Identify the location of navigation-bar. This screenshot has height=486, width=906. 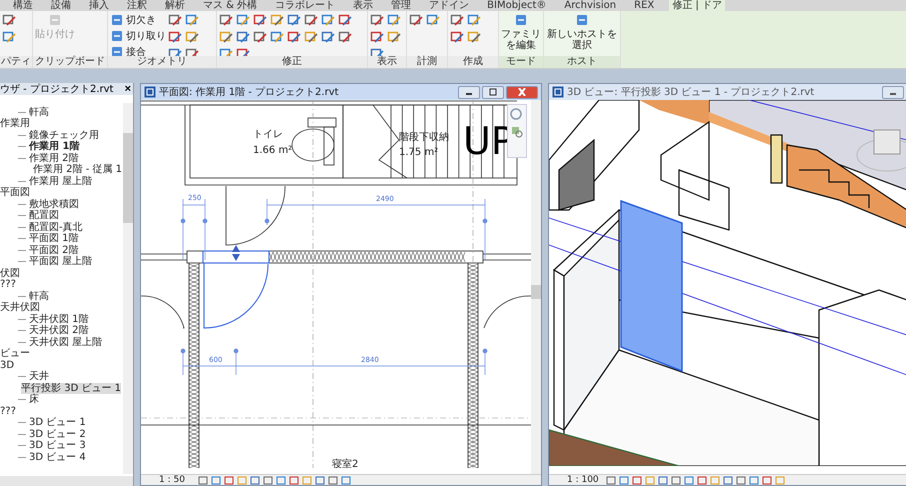
(517, 131).